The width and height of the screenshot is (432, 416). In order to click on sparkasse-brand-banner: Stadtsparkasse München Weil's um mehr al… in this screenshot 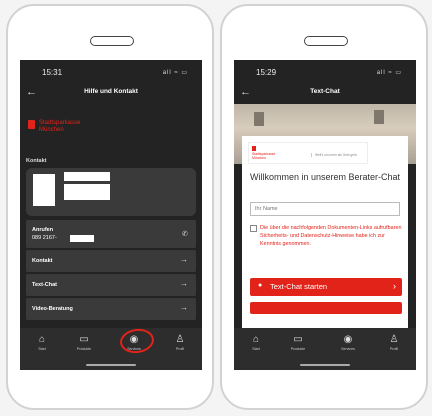, I will do `click(308, 153)`.